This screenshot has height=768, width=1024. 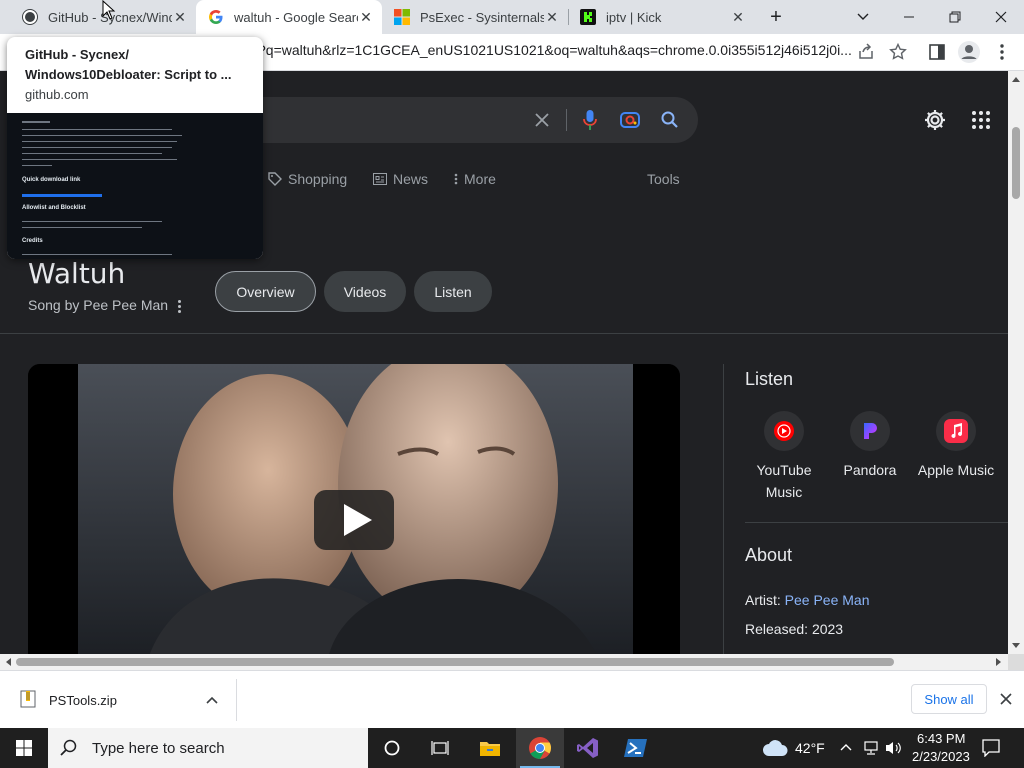 I want to click on new-tab-button: +, so click(x=776, y=17).